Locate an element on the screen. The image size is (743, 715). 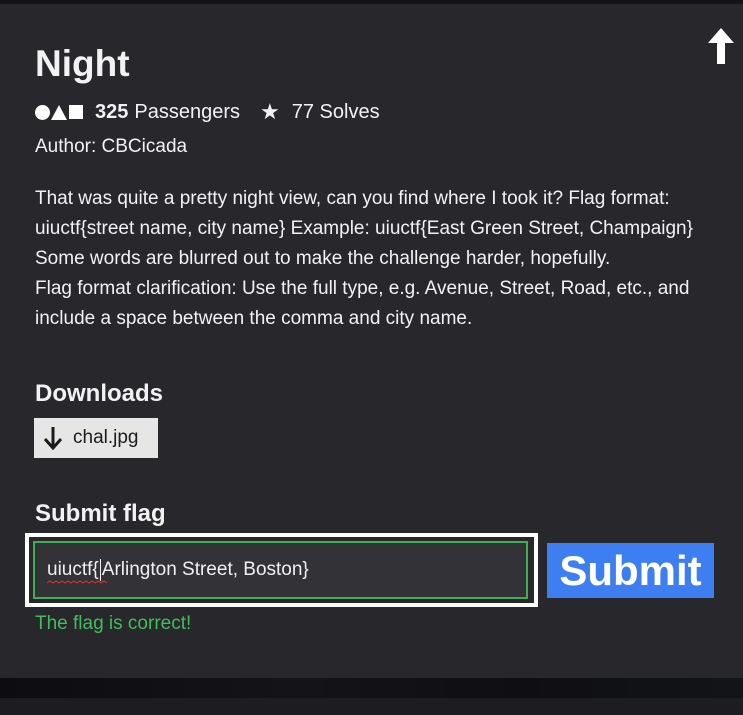
downloads-heading: Downloads is located at coordinates (99, 393).